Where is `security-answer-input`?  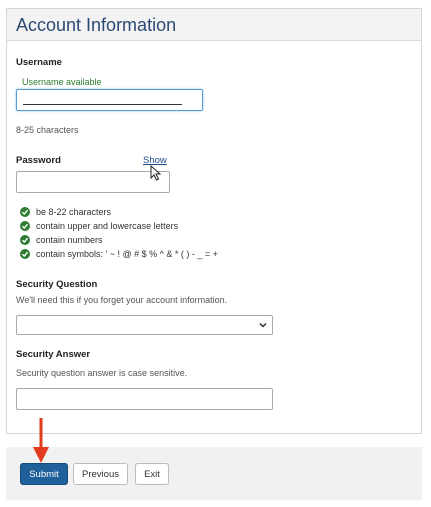
security-answer-input is located at coordinates (144, 399).